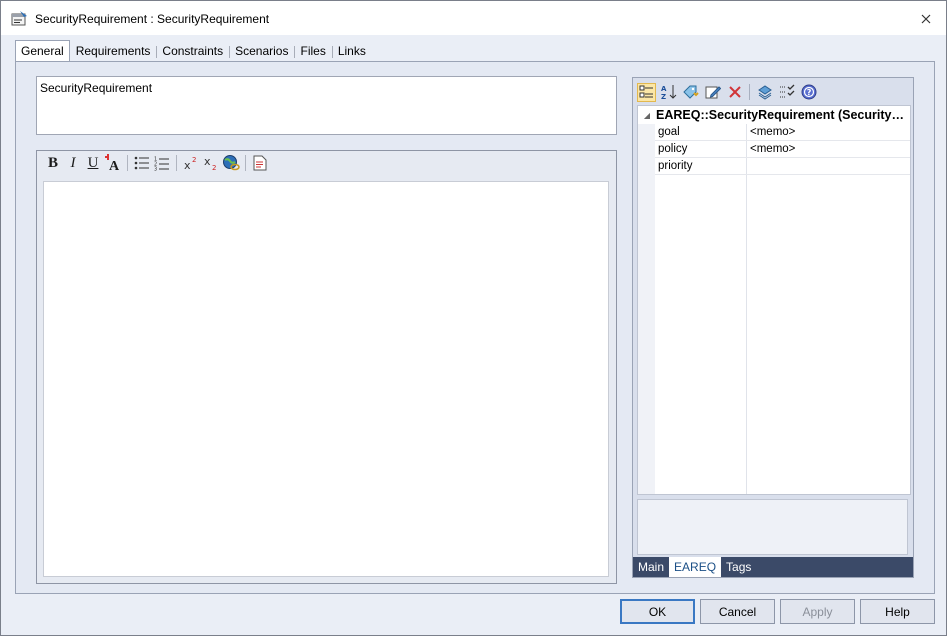 The image size is (947, 636). I want to click on globe-link-icon, so click(231, 163).